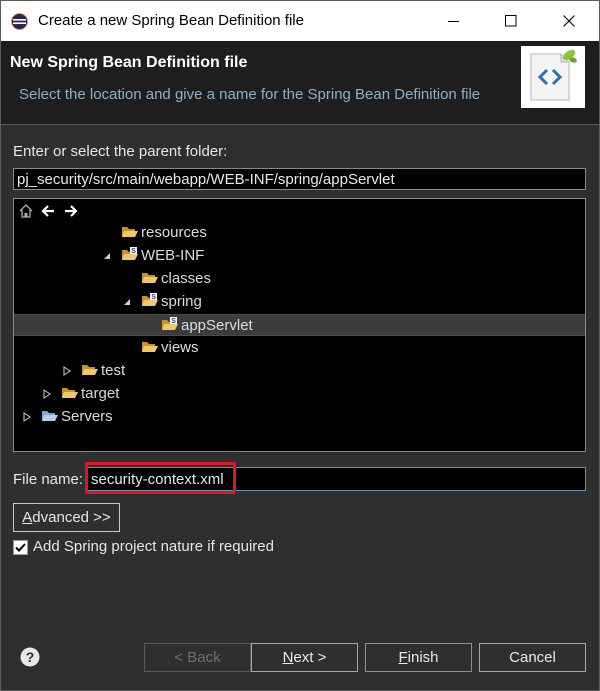  What do you see at coordinates (120, 151) in the screenshot?
I see `parent-folder-label: Enter or select the parent folder:` at bounding box center [120, 151].